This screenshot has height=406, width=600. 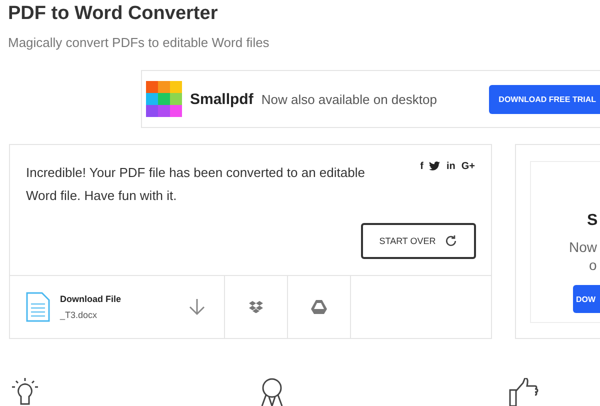 I want to click on download-trial-button: DOWNLOAD FREE TRIAL, so click(x=544, y=99).